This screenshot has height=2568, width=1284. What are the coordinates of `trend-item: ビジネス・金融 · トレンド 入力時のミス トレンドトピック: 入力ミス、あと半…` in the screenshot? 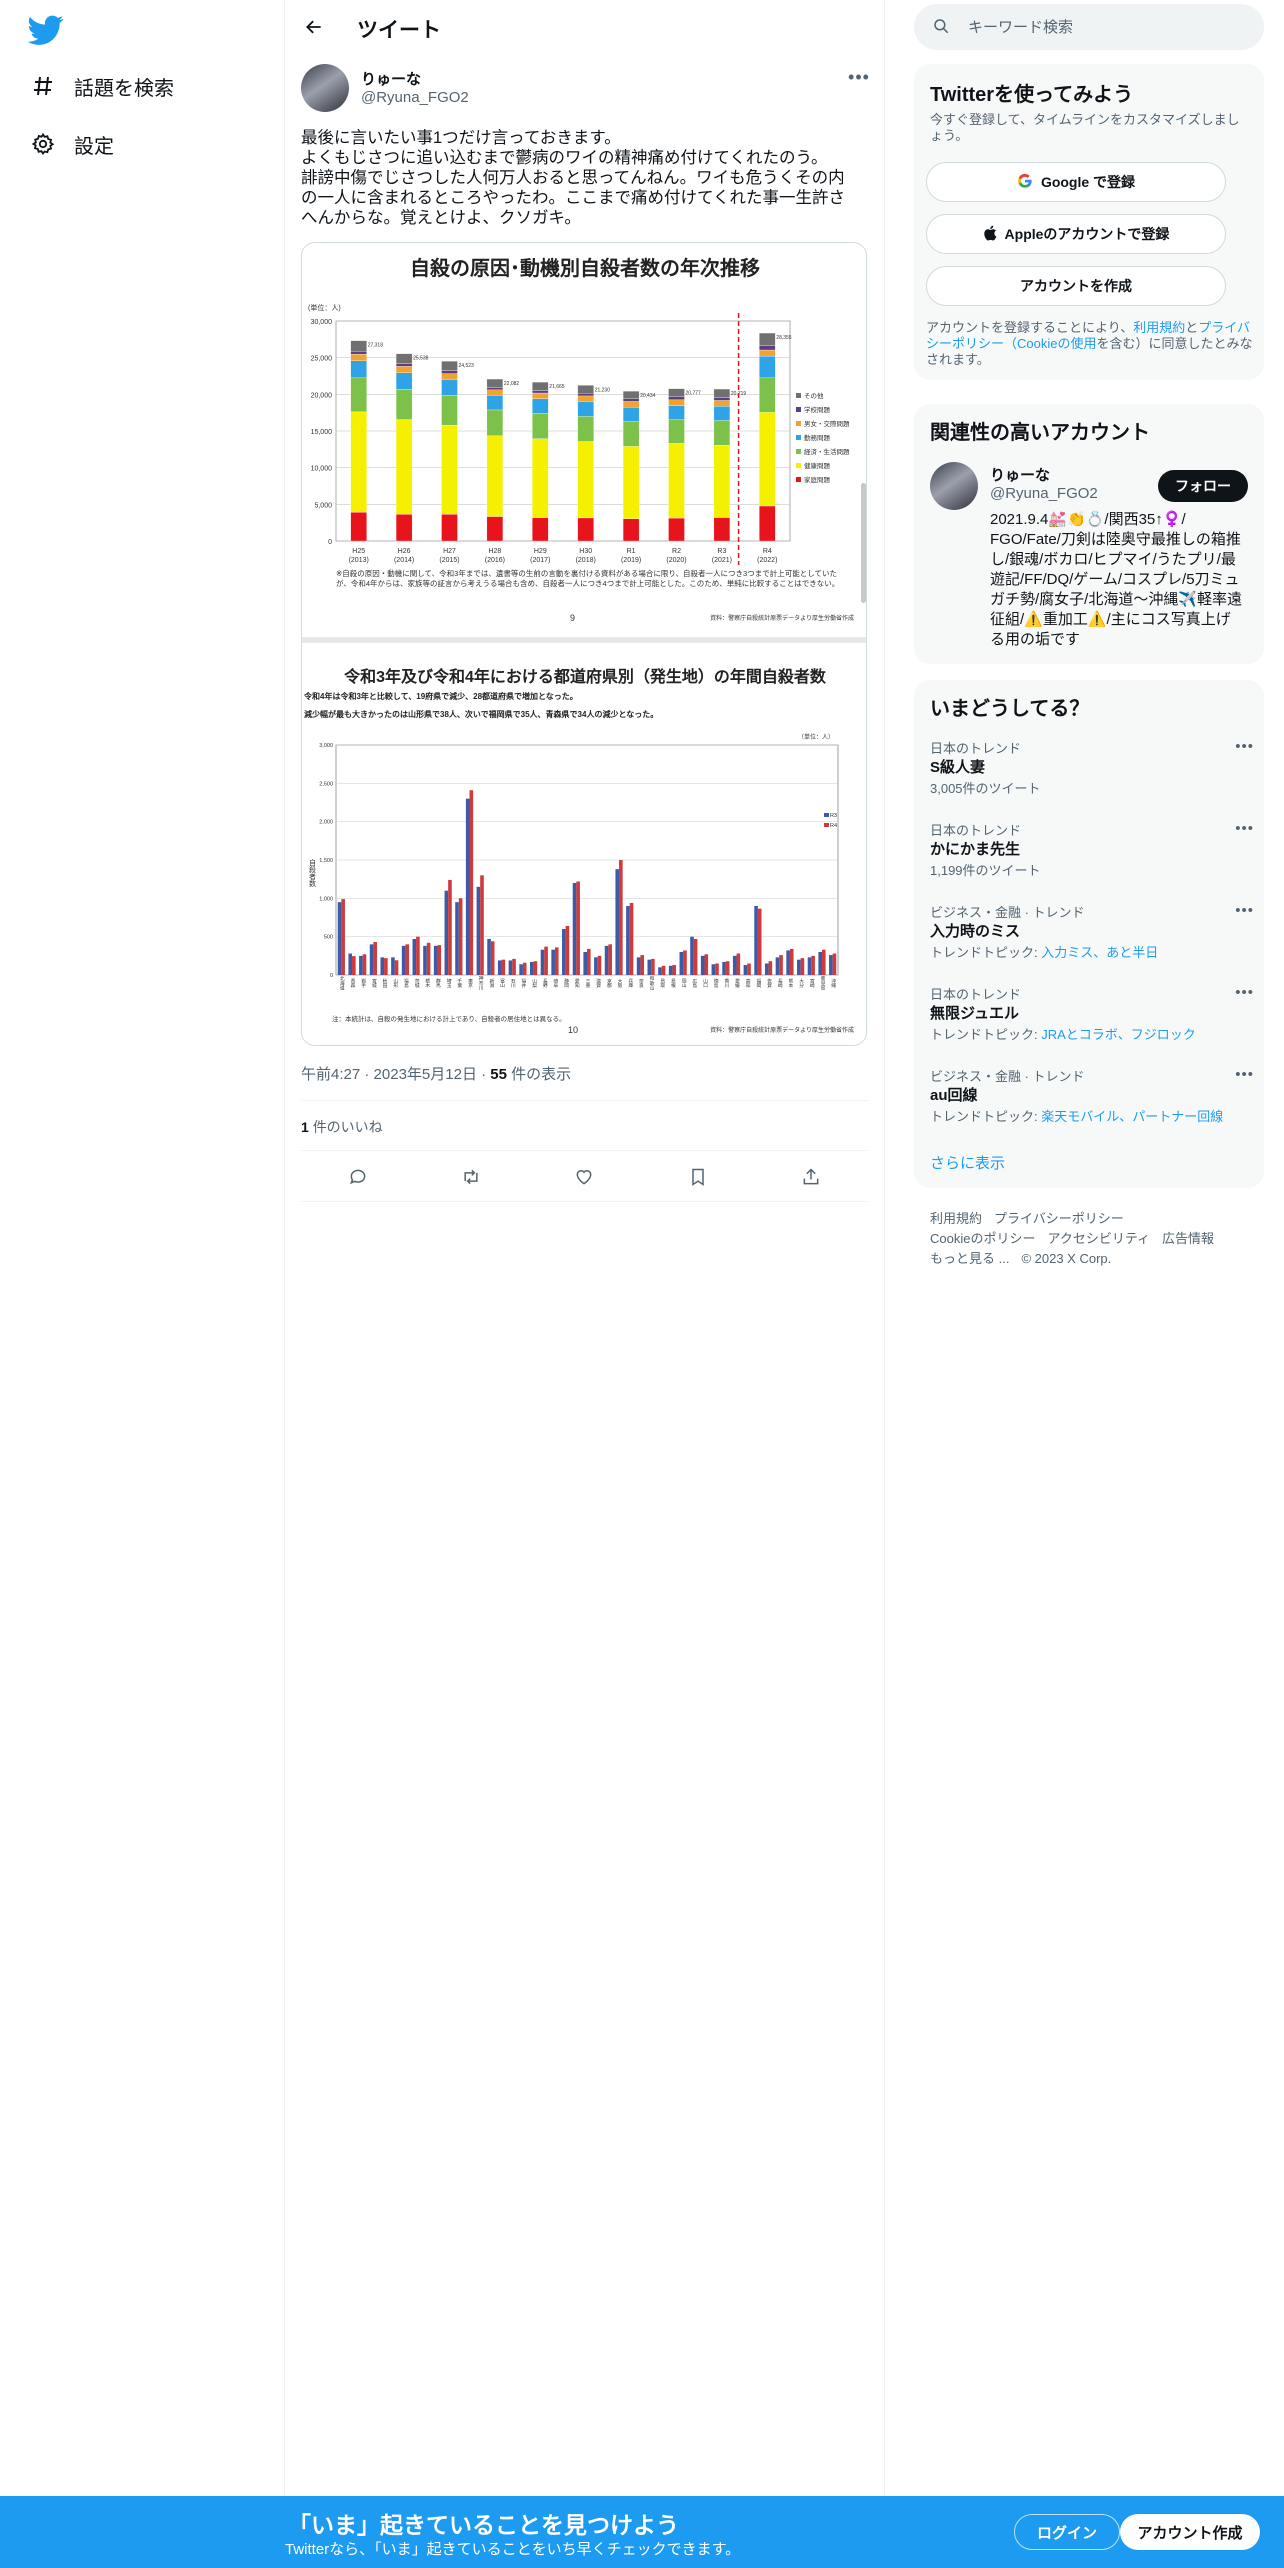 It's located at (1091, 937).